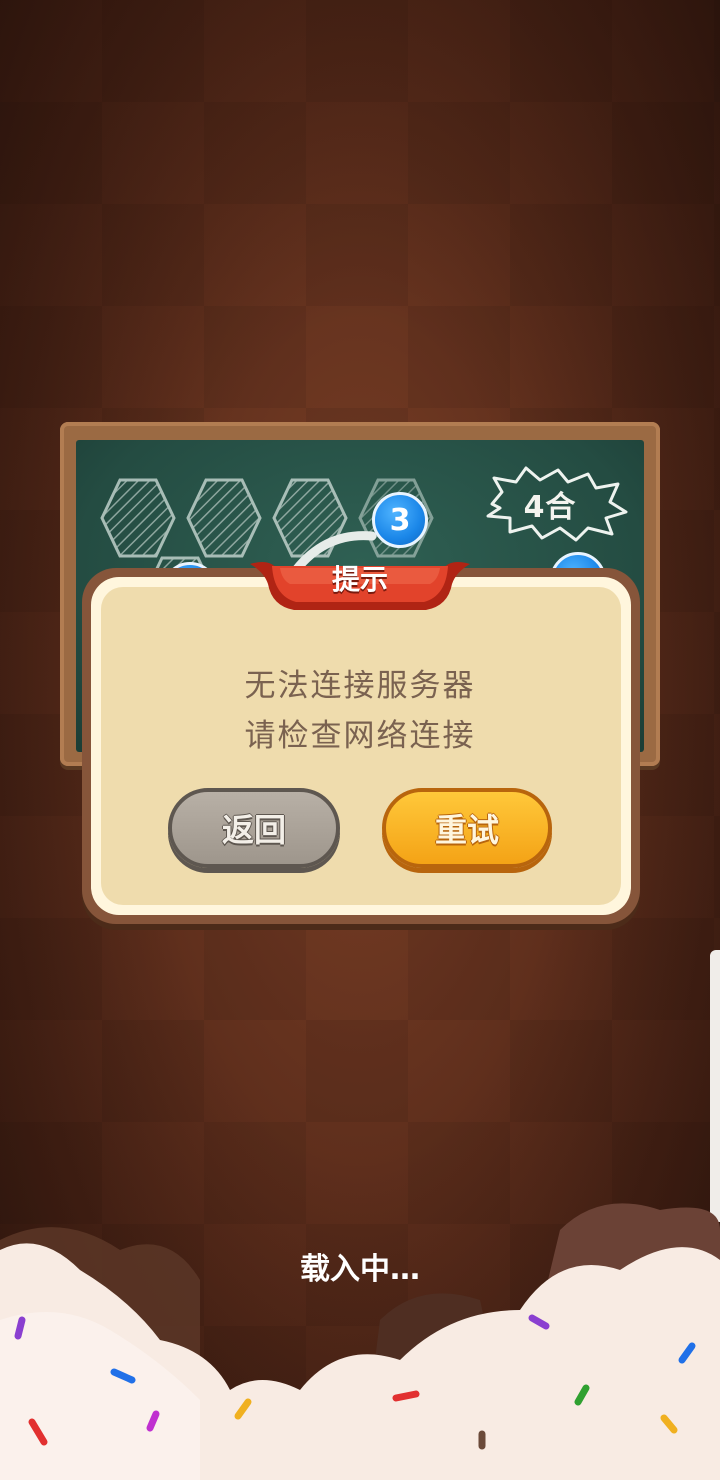 This screenshot has height=1480, width=720. I want to click on moves-badge-label: 4合, so click(550, 507).